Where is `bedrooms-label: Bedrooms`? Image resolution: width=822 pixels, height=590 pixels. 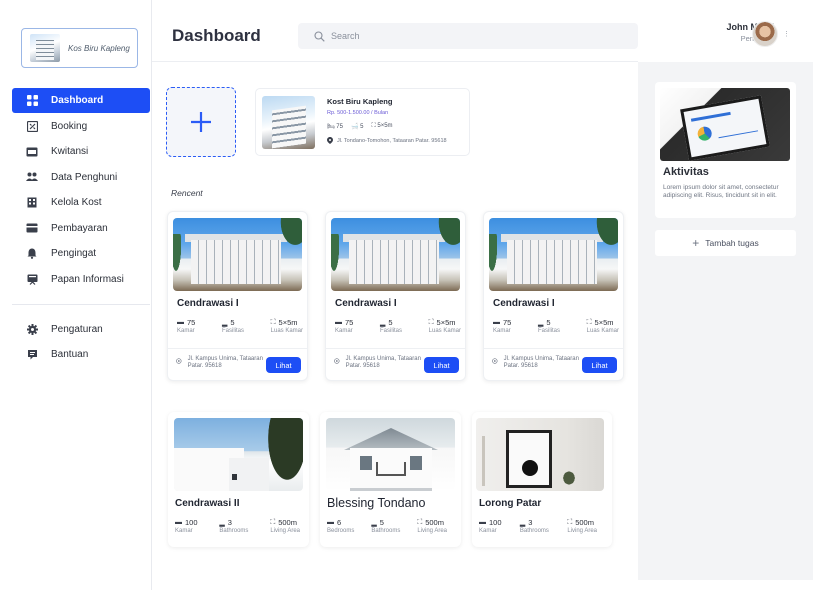
bedrooms-label: Bedrooms is located at coordinates (341, 531).